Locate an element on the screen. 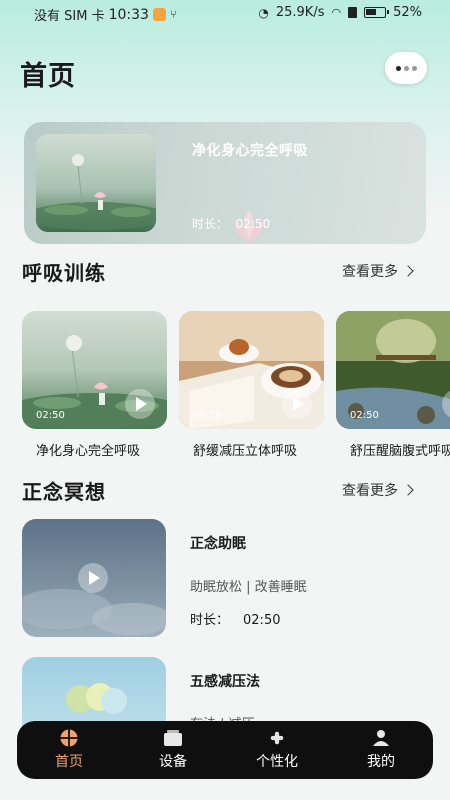 The width and height of the screenshot is (450, 800). home-icon is located at coordinates (69, 738).